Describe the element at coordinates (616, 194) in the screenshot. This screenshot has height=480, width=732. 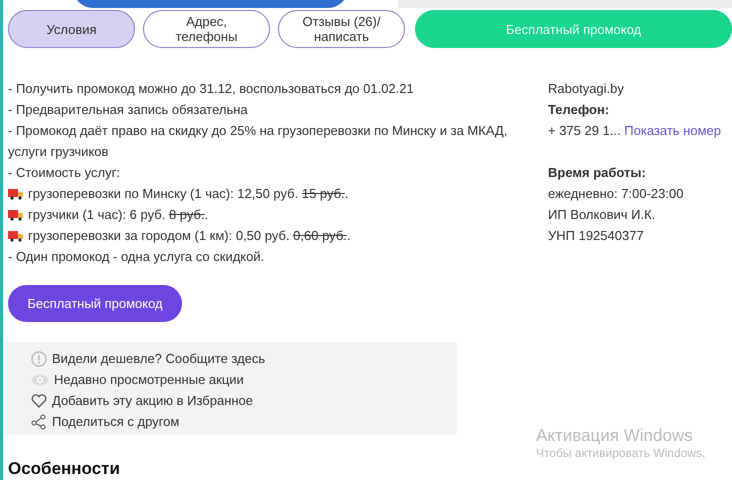
I see `hours-text: ежедневно: 7:00-23:00` at that location.